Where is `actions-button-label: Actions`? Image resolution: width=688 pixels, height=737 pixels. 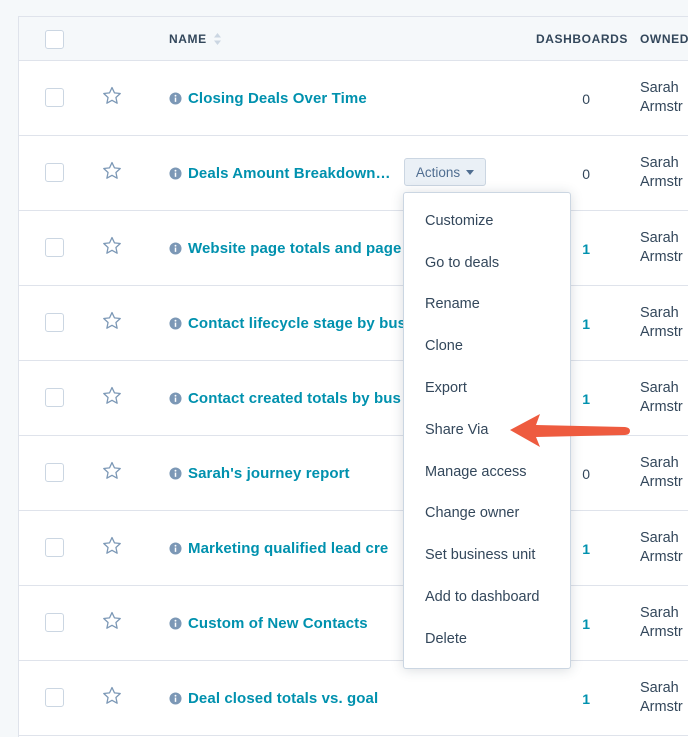 actions-button-label: Actions is located at coordinates (438, 172).